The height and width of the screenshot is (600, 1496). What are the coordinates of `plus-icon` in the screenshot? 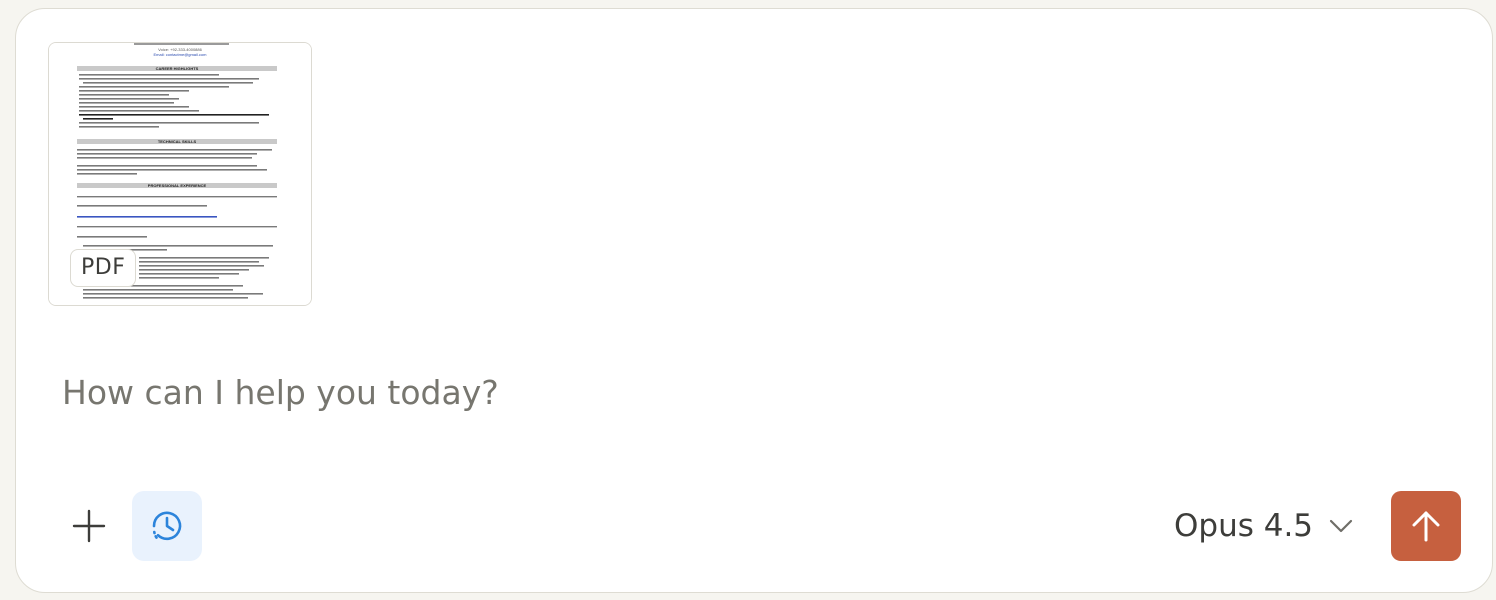 It's located at (89, 526).